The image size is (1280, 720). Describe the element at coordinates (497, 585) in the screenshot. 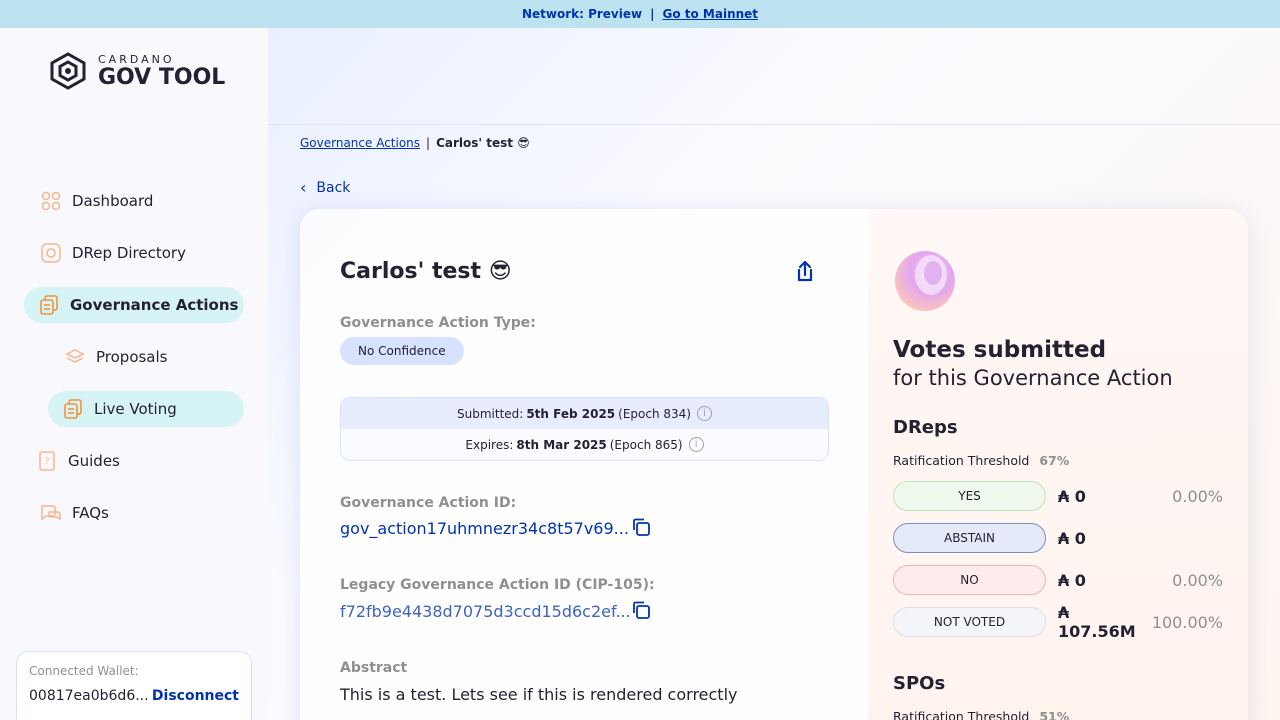

I see `legacy-id-label: Legacy Governance Action ID (CIP-105):` at that location.